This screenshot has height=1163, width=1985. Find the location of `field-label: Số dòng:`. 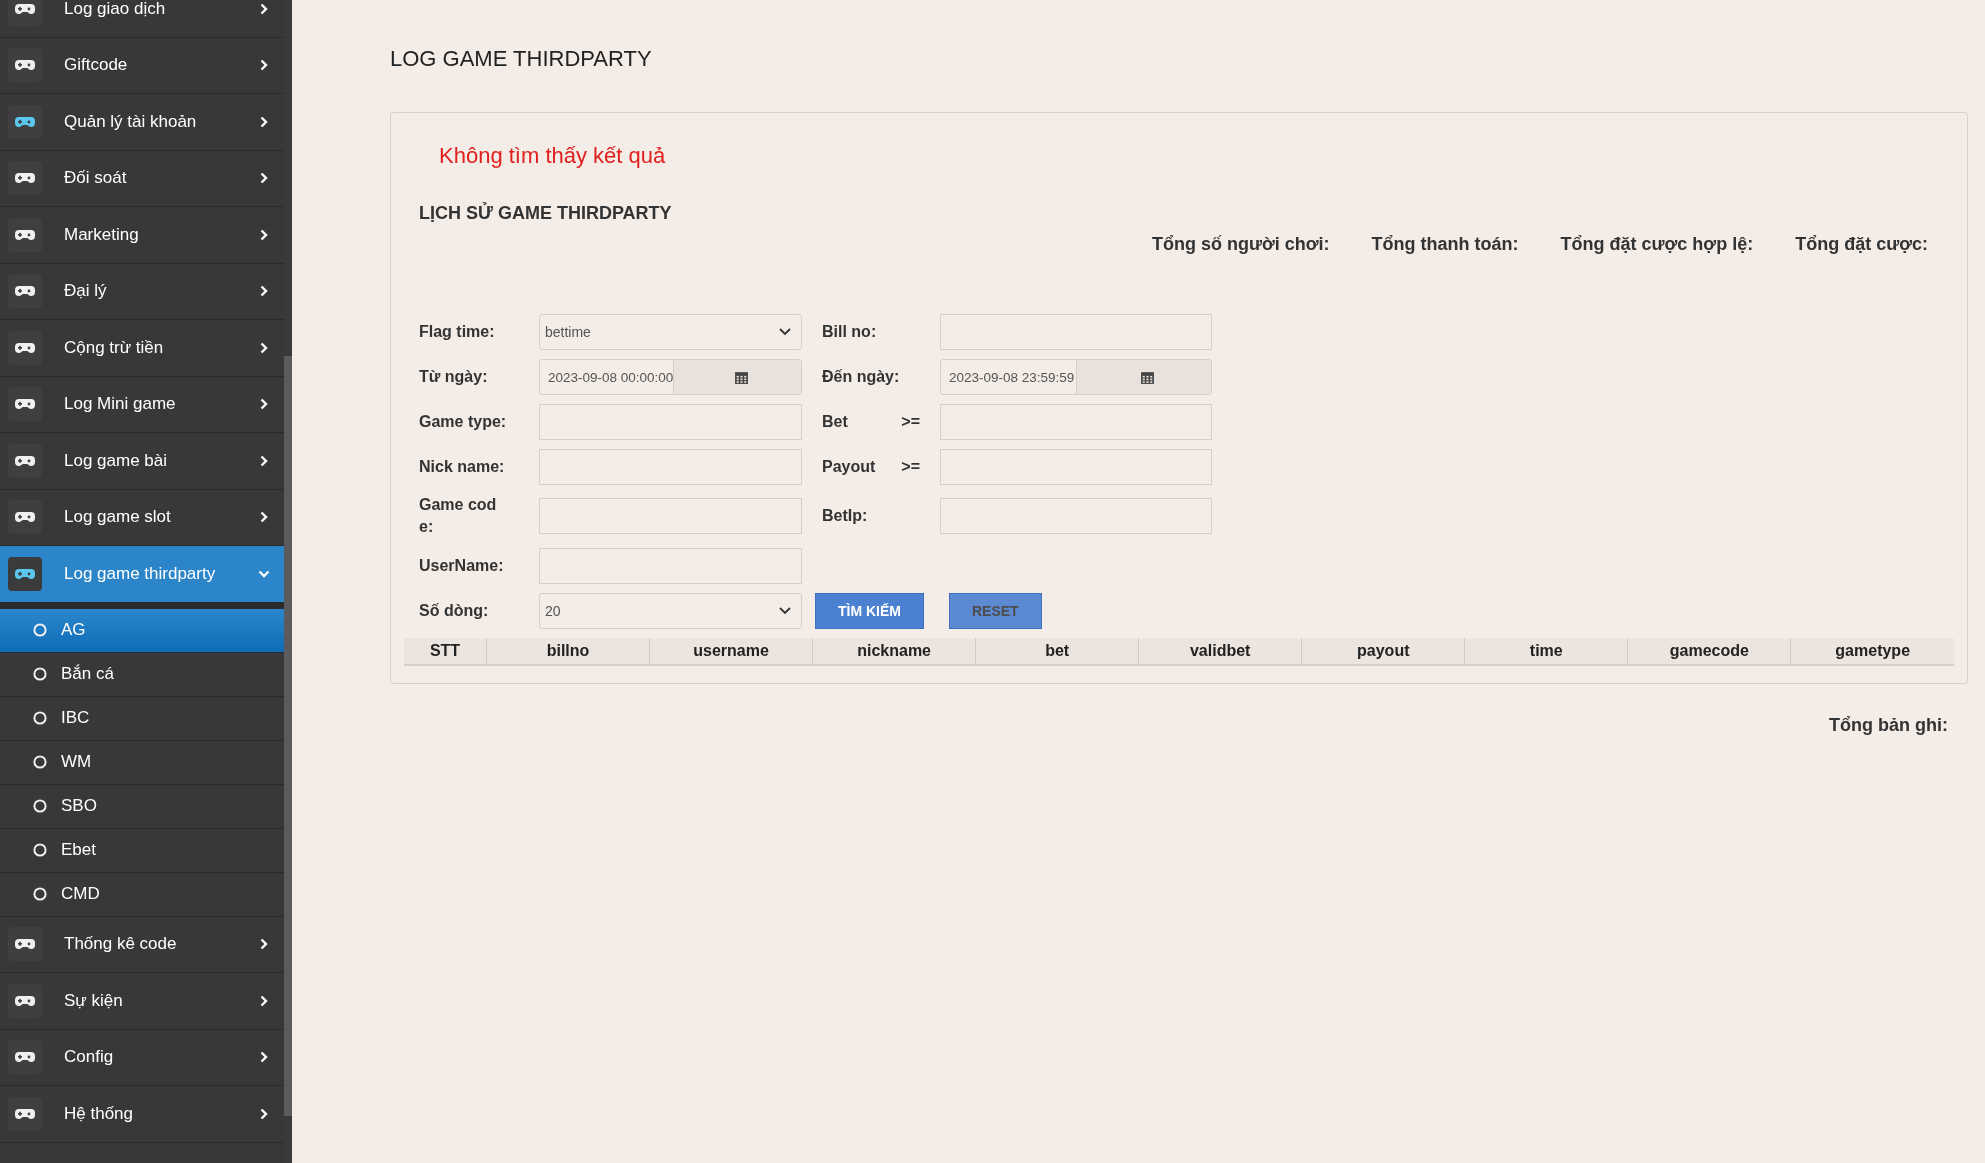

field-label: Số dòng: is located at coordinates (454, 610).